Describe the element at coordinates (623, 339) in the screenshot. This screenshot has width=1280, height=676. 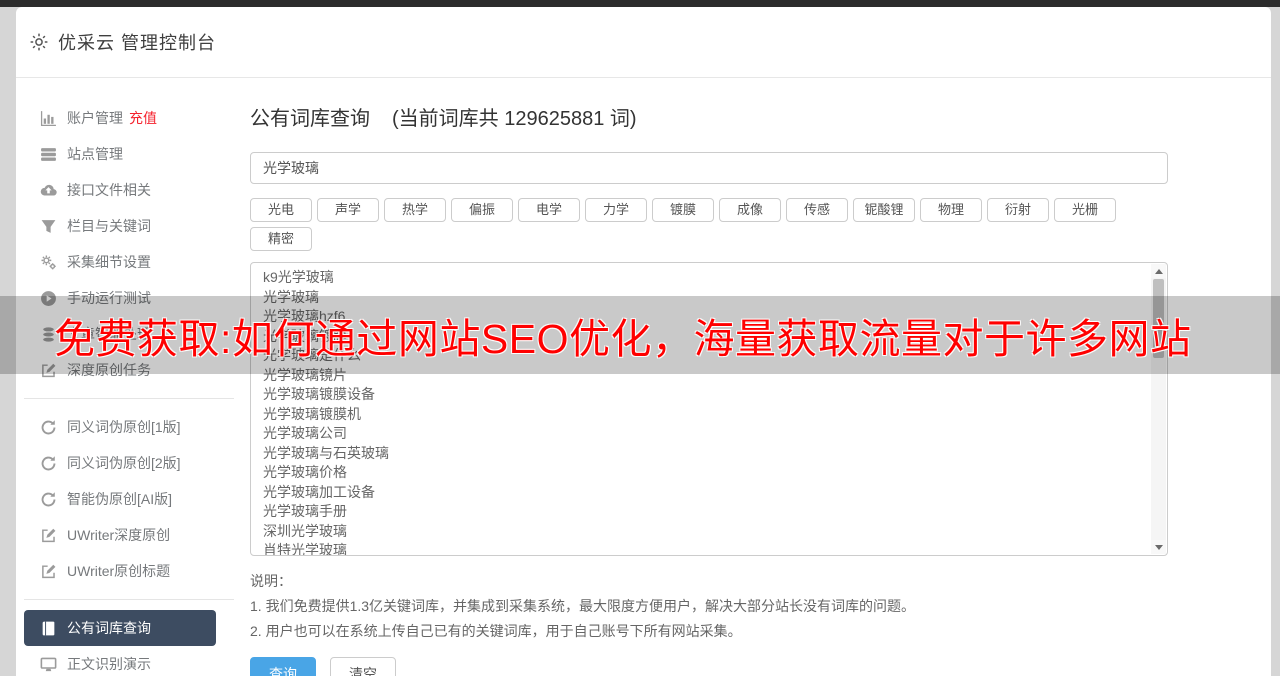
I see `ad-overlay-text: 免费获取:如何通过网站SEO优化，海量获取流量对于许多网站` at that location.